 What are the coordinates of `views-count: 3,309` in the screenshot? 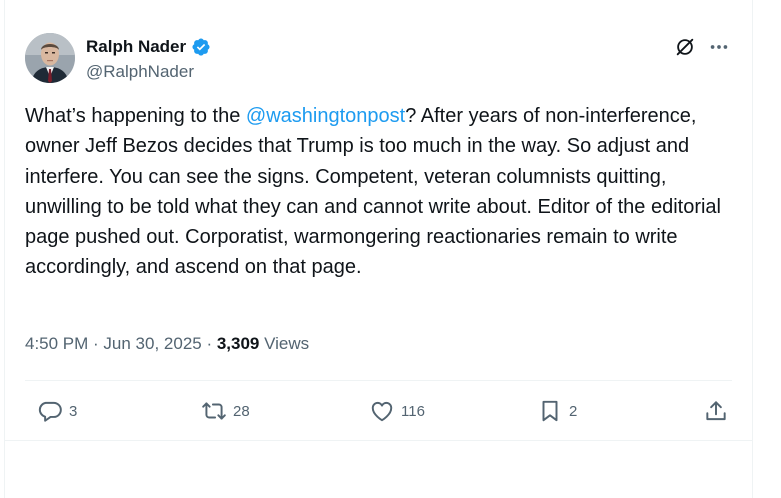 It's located at (238, 343).